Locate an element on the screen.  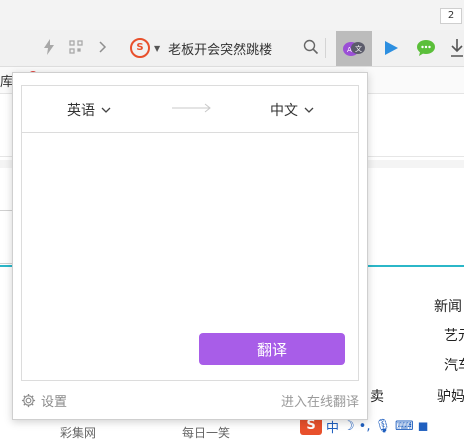
news-ticker: S ▼ 老板开会突然跳楼 is located at coordinates (201, 48).